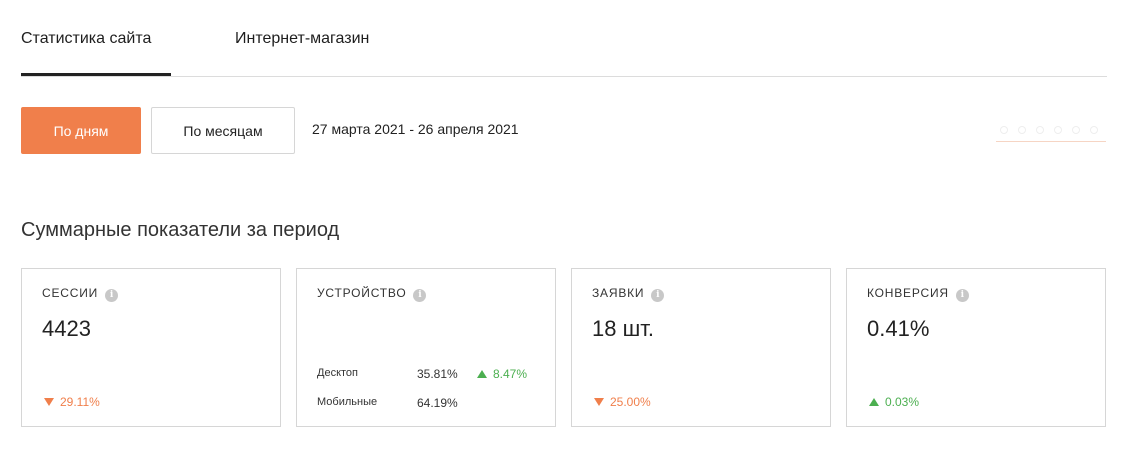 This screenshot has width=1138, height=455. I want to click on faded-indicator, so click(1051, 133).